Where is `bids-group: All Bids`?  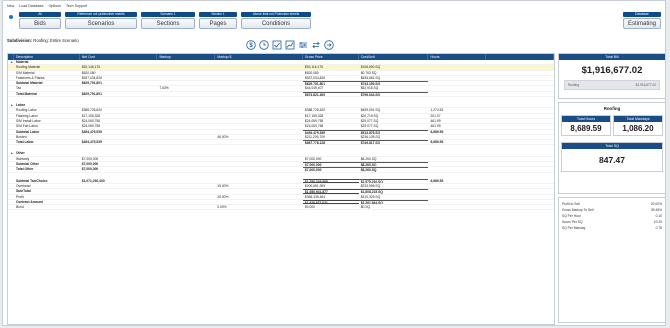 bids-group: All Bids is located at coordinates (40, 23).